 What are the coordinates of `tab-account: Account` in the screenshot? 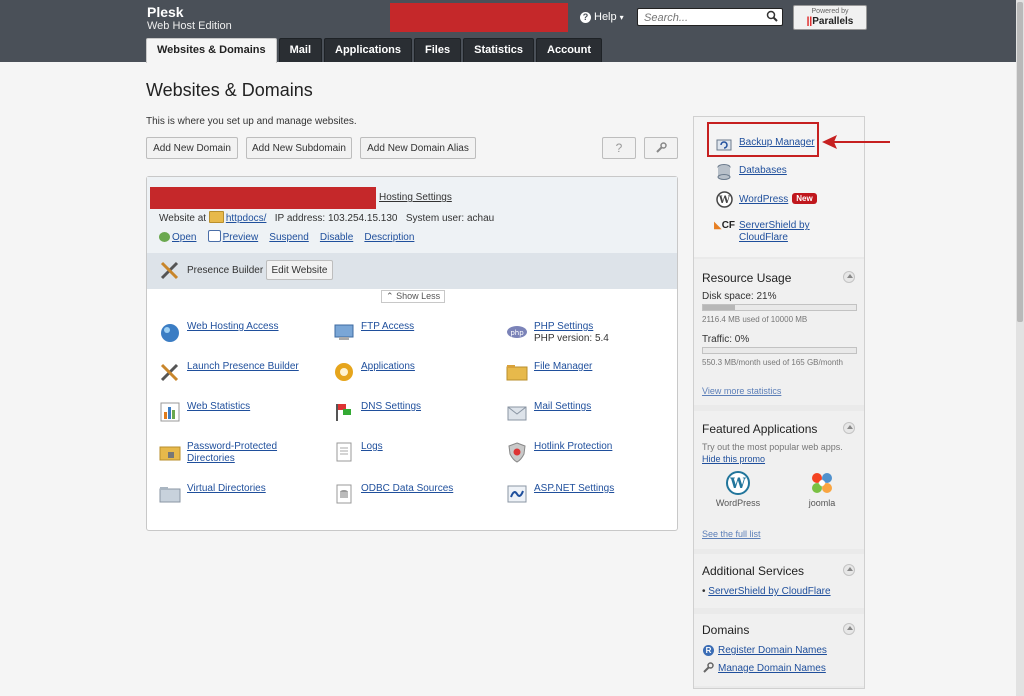 It's located at (569, 50).